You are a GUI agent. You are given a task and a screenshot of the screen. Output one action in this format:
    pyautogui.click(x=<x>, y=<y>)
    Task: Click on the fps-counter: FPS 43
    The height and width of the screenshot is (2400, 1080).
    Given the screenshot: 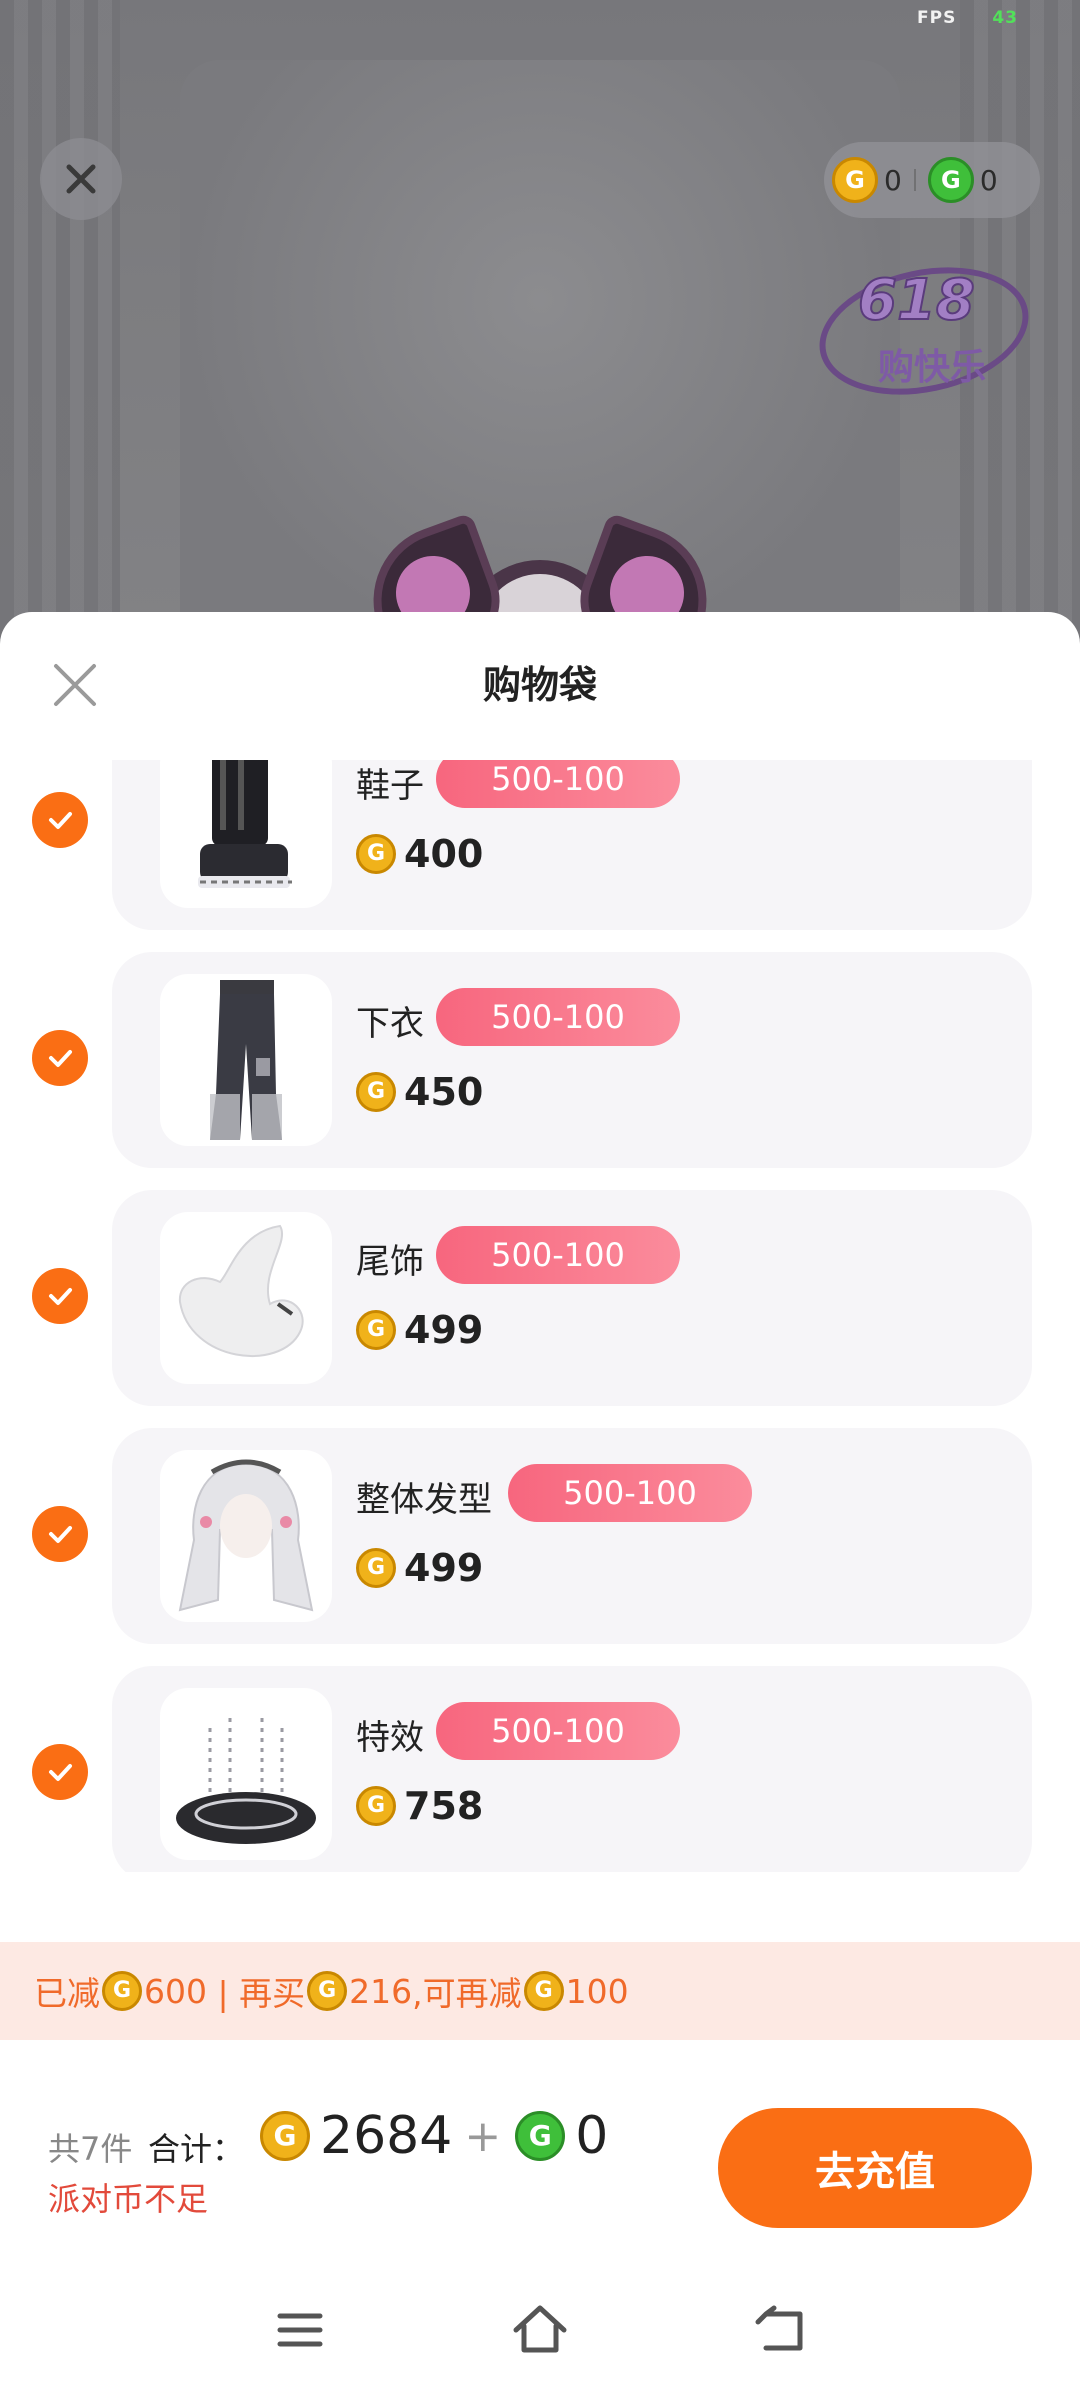 What is the action you would take?
    pyautogui.click(x=967, y=18)
    